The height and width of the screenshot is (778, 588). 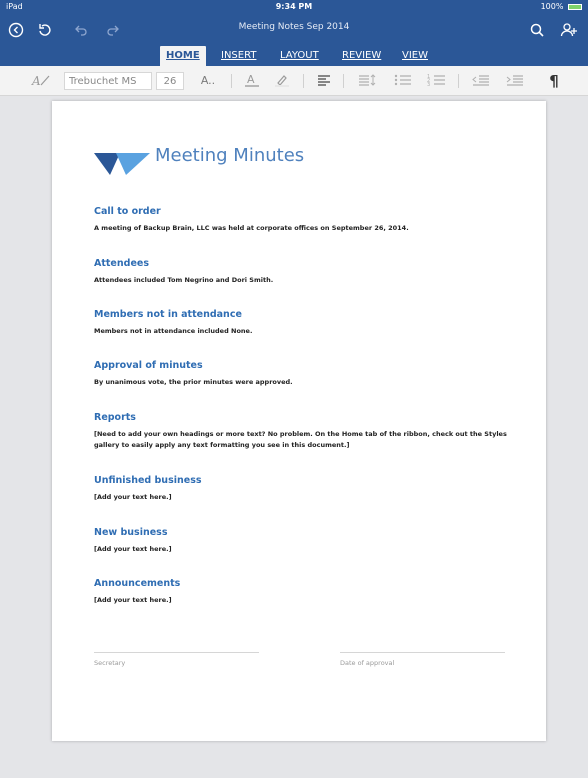 I want to click on approval-date-label: Date of approval, so click(x=367, y=663).